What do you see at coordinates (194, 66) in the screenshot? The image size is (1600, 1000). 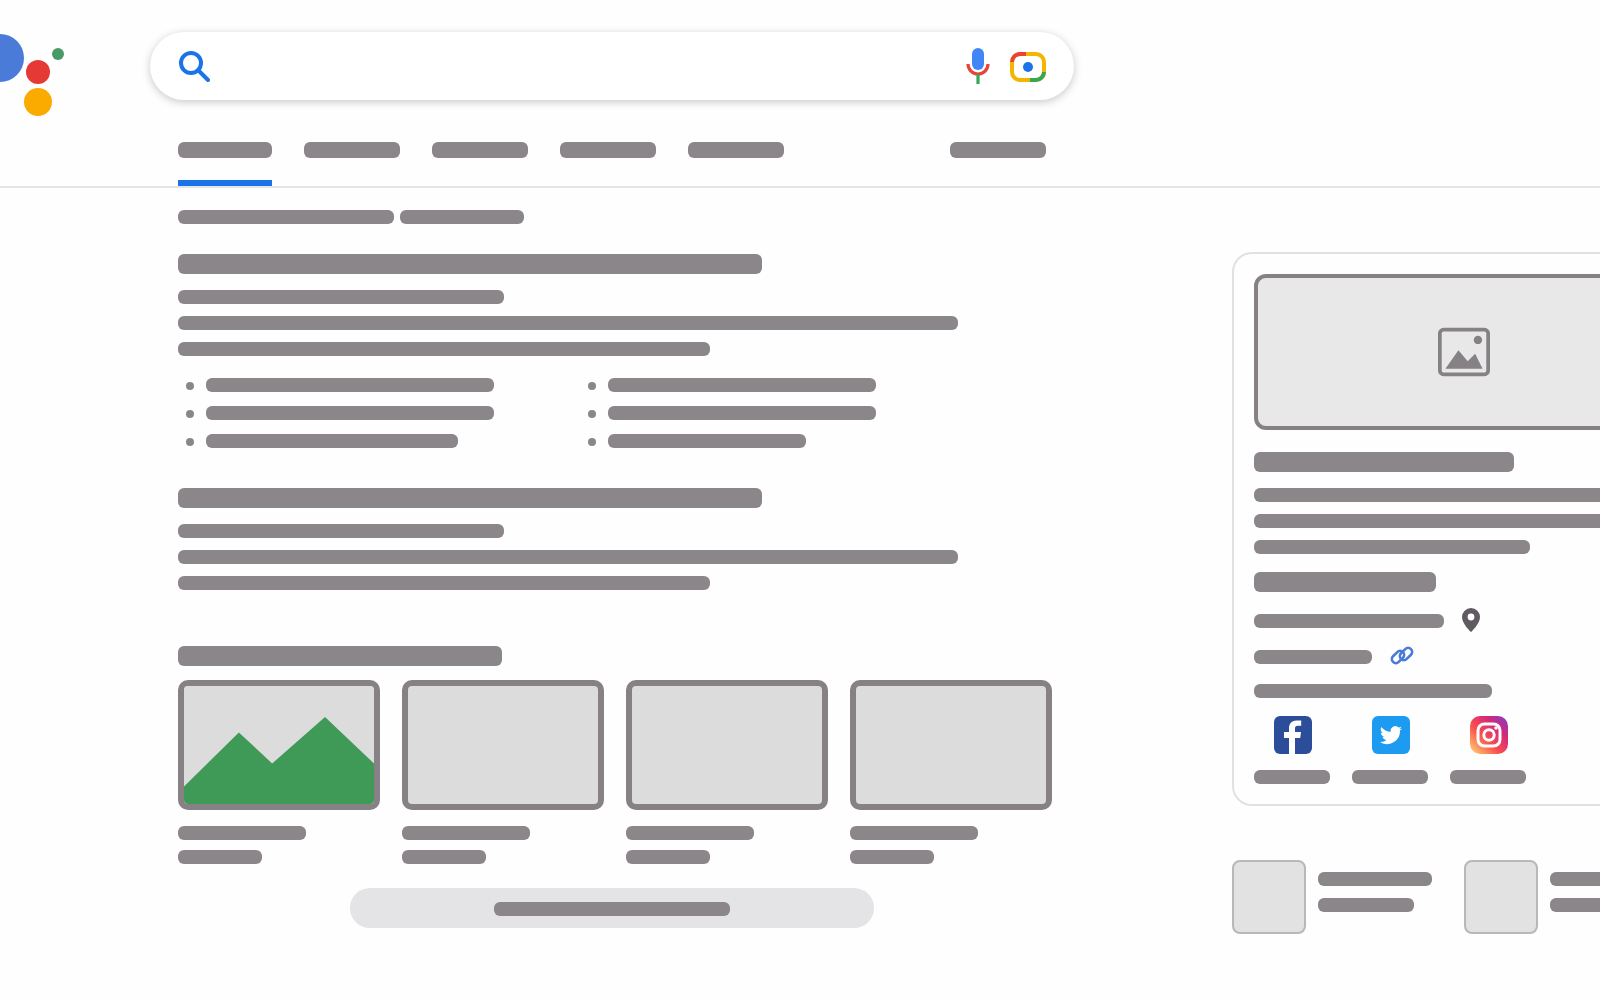 I see `search-icon` at bounding box center [194, 66].